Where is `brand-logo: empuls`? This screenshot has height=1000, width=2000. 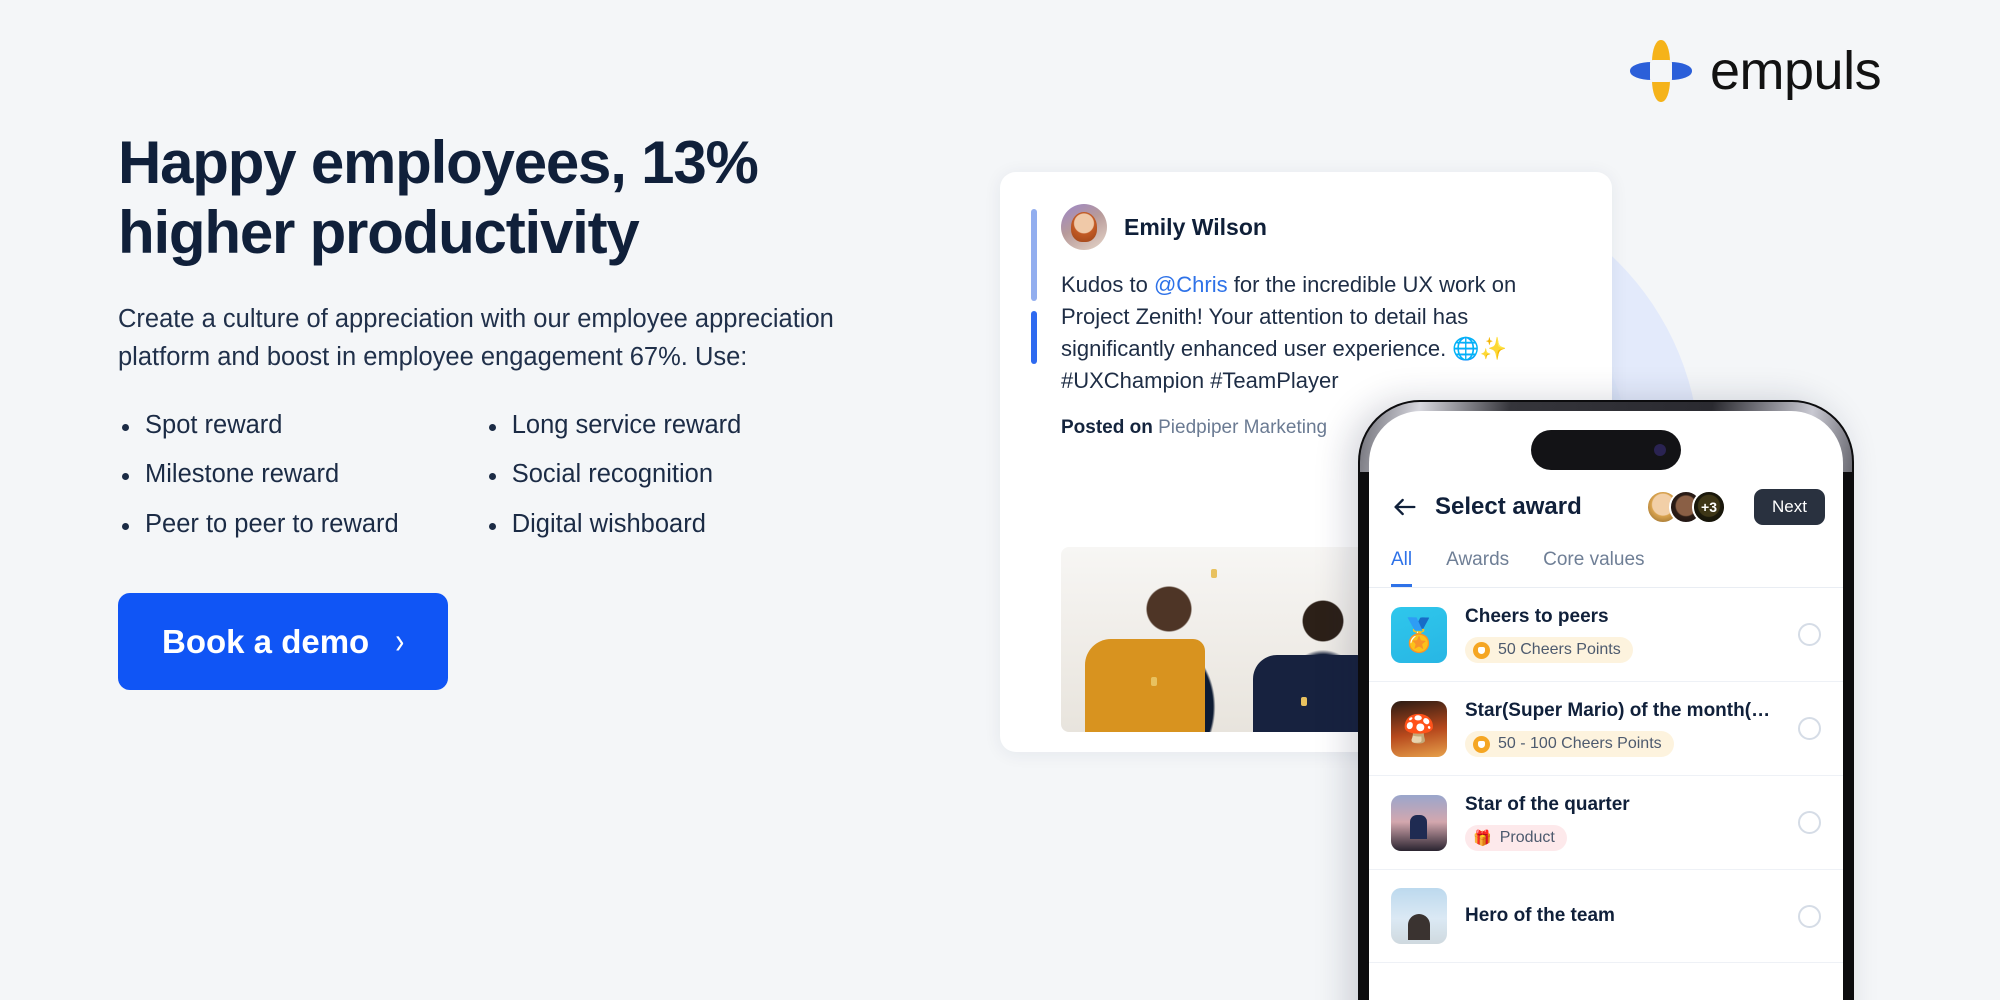
brand-logo: empuls is located at coordinates (1756, 71).